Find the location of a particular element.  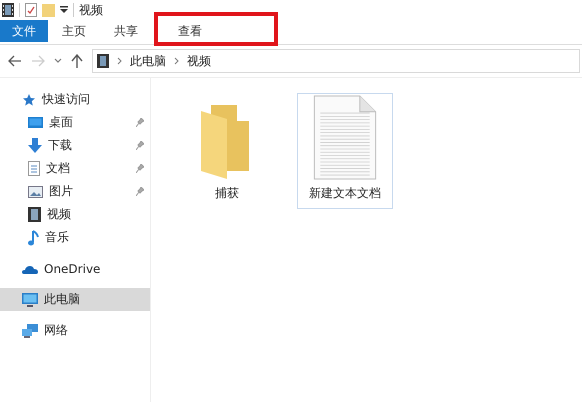

dropdown-arrow-icon is located at coordinates (64, 10).